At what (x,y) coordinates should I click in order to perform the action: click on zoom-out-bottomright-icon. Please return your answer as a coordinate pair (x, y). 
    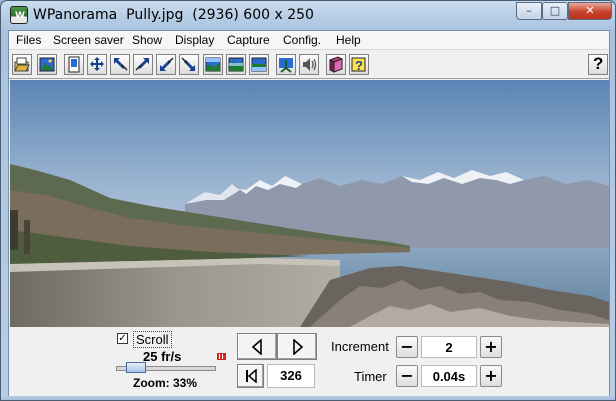
    Looking at the image, I should click on (189, 64).